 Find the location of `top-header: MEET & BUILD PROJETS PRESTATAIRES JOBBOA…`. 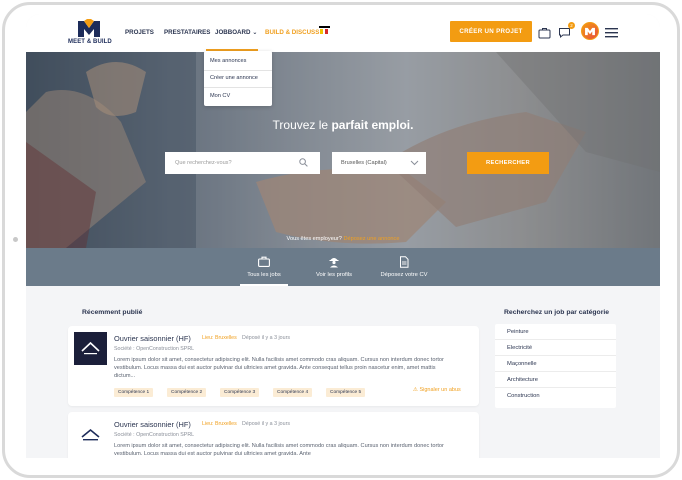

top-header: MEET & BUILD PROJETS PRESTATAIRES JOBBOA… is located at coordinates (343, 33).